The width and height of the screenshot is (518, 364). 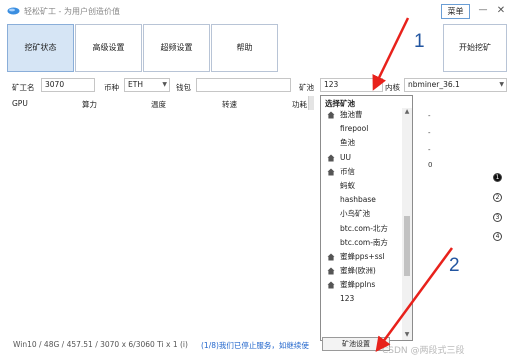 What do you see at coordinates (364, 242) in the screenshot?
I see `pool-option-label: btc.com-南方` at bounding box center [364, 242].